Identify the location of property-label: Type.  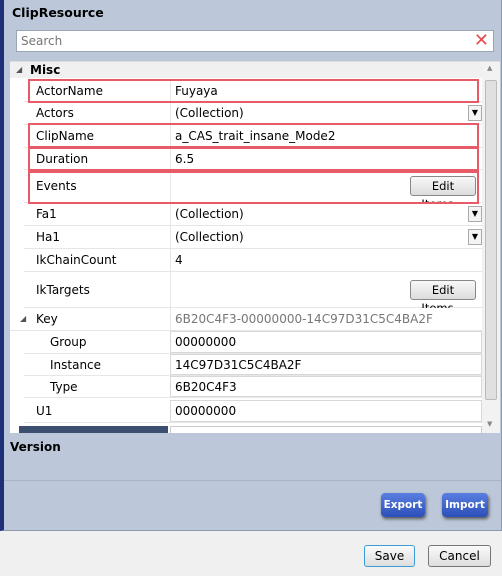
(64, 386).